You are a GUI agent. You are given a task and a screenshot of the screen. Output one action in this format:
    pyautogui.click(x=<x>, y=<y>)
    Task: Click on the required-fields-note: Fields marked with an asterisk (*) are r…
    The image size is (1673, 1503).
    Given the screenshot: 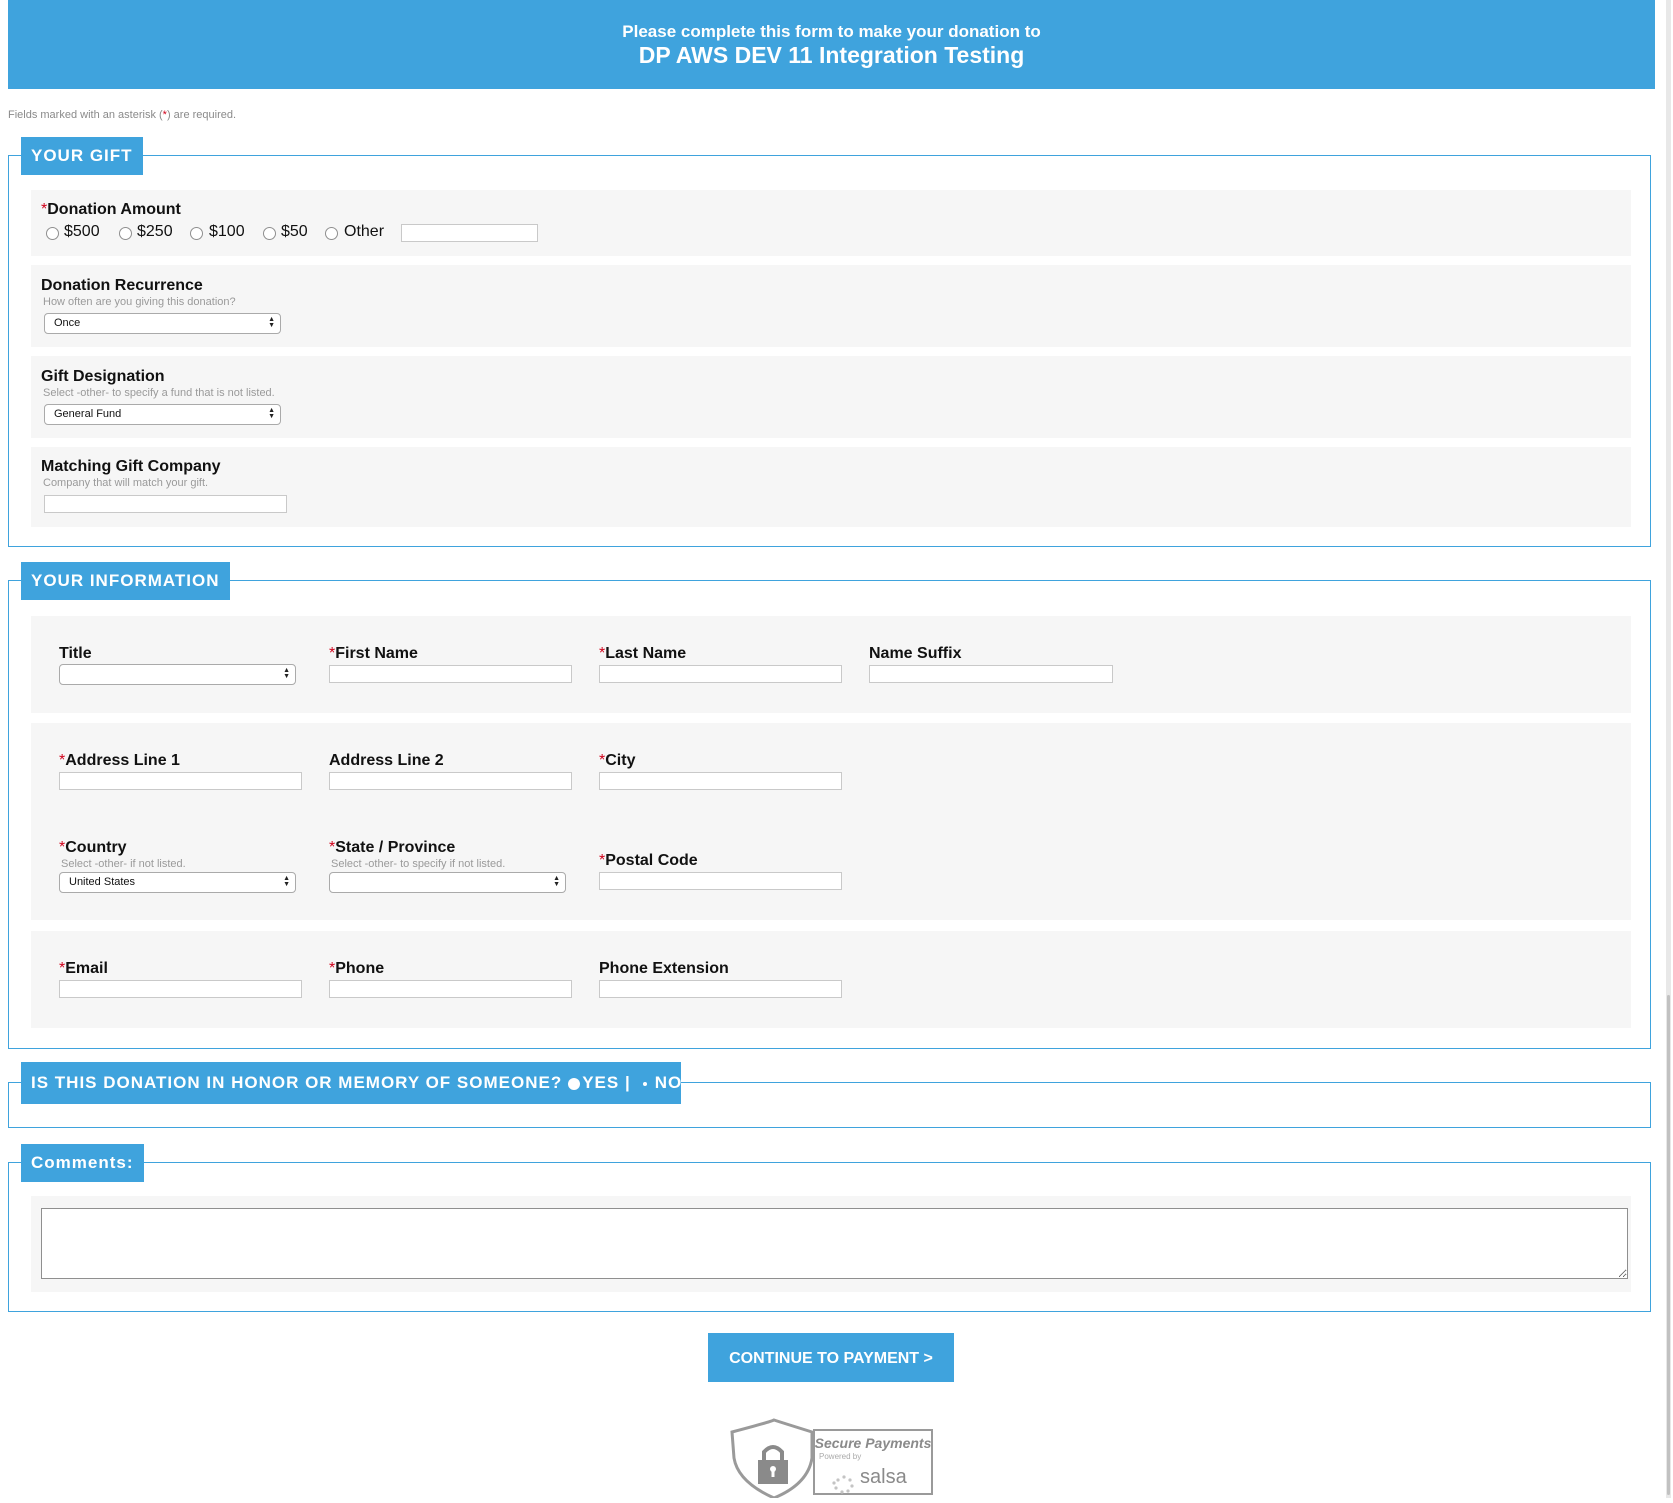 What is the action you would take?
    pyautogui.click(x=122, y=115)
    